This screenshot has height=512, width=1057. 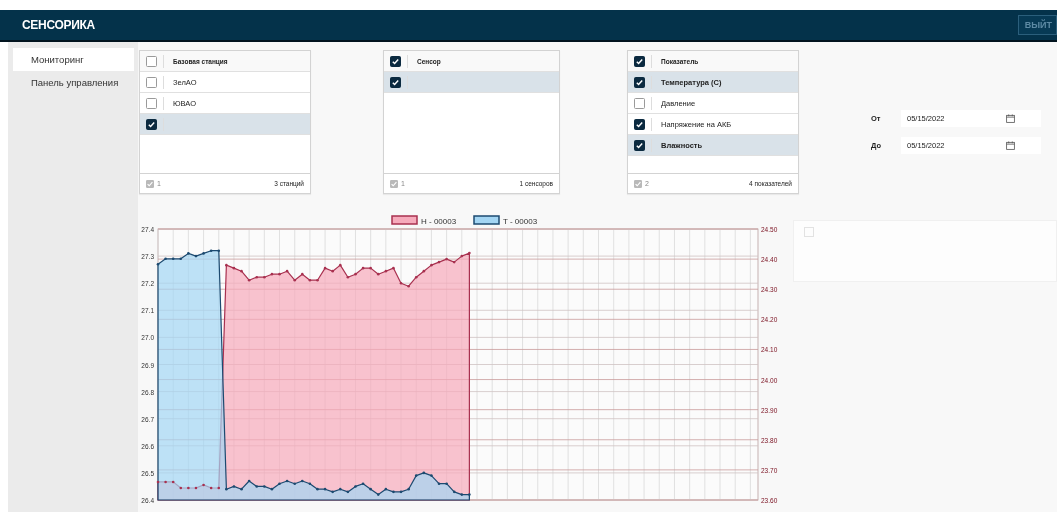 I want to click on legend-label: H - 00003, so click(x=439, y=221).